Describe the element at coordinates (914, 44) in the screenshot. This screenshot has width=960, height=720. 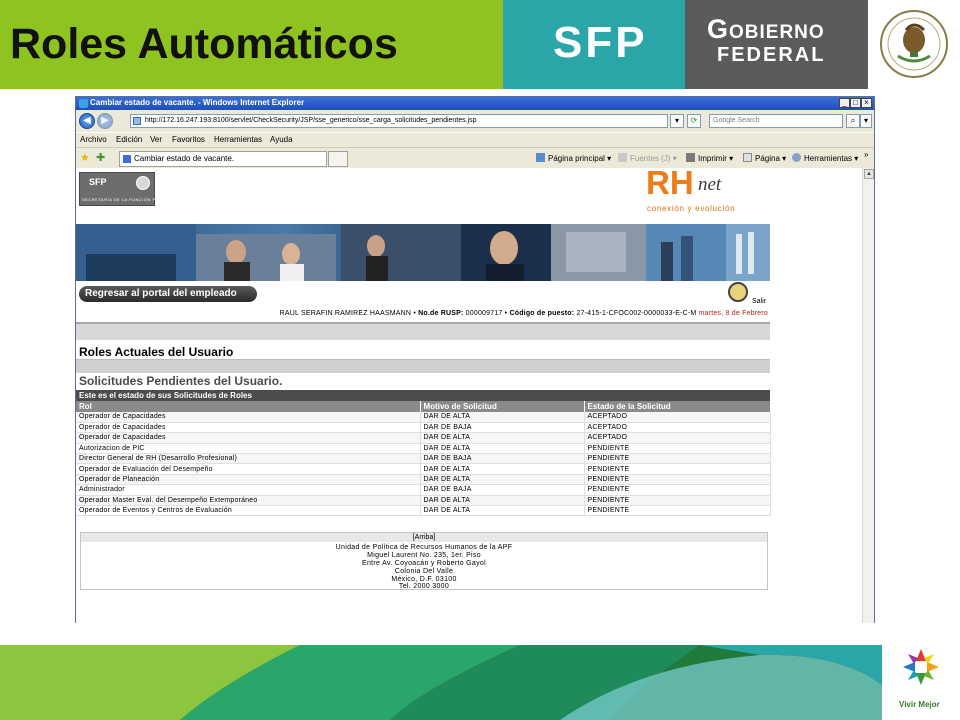
I see `mexico-seal-icon` at that location.